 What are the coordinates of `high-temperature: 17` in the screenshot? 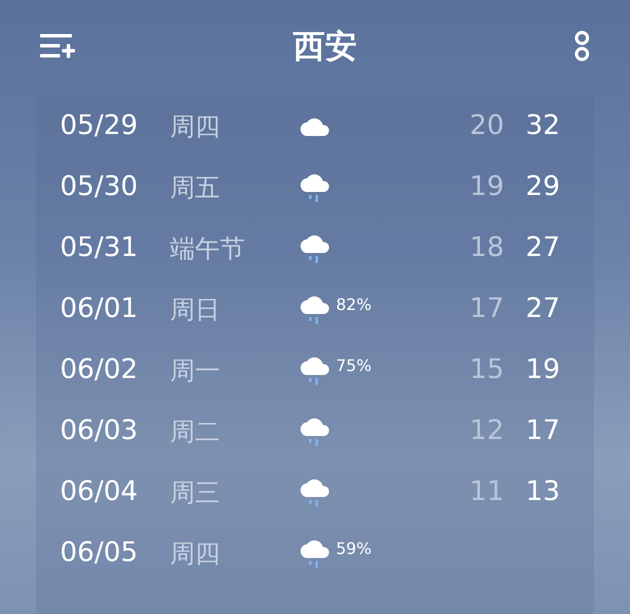 It's located at (543, 430).